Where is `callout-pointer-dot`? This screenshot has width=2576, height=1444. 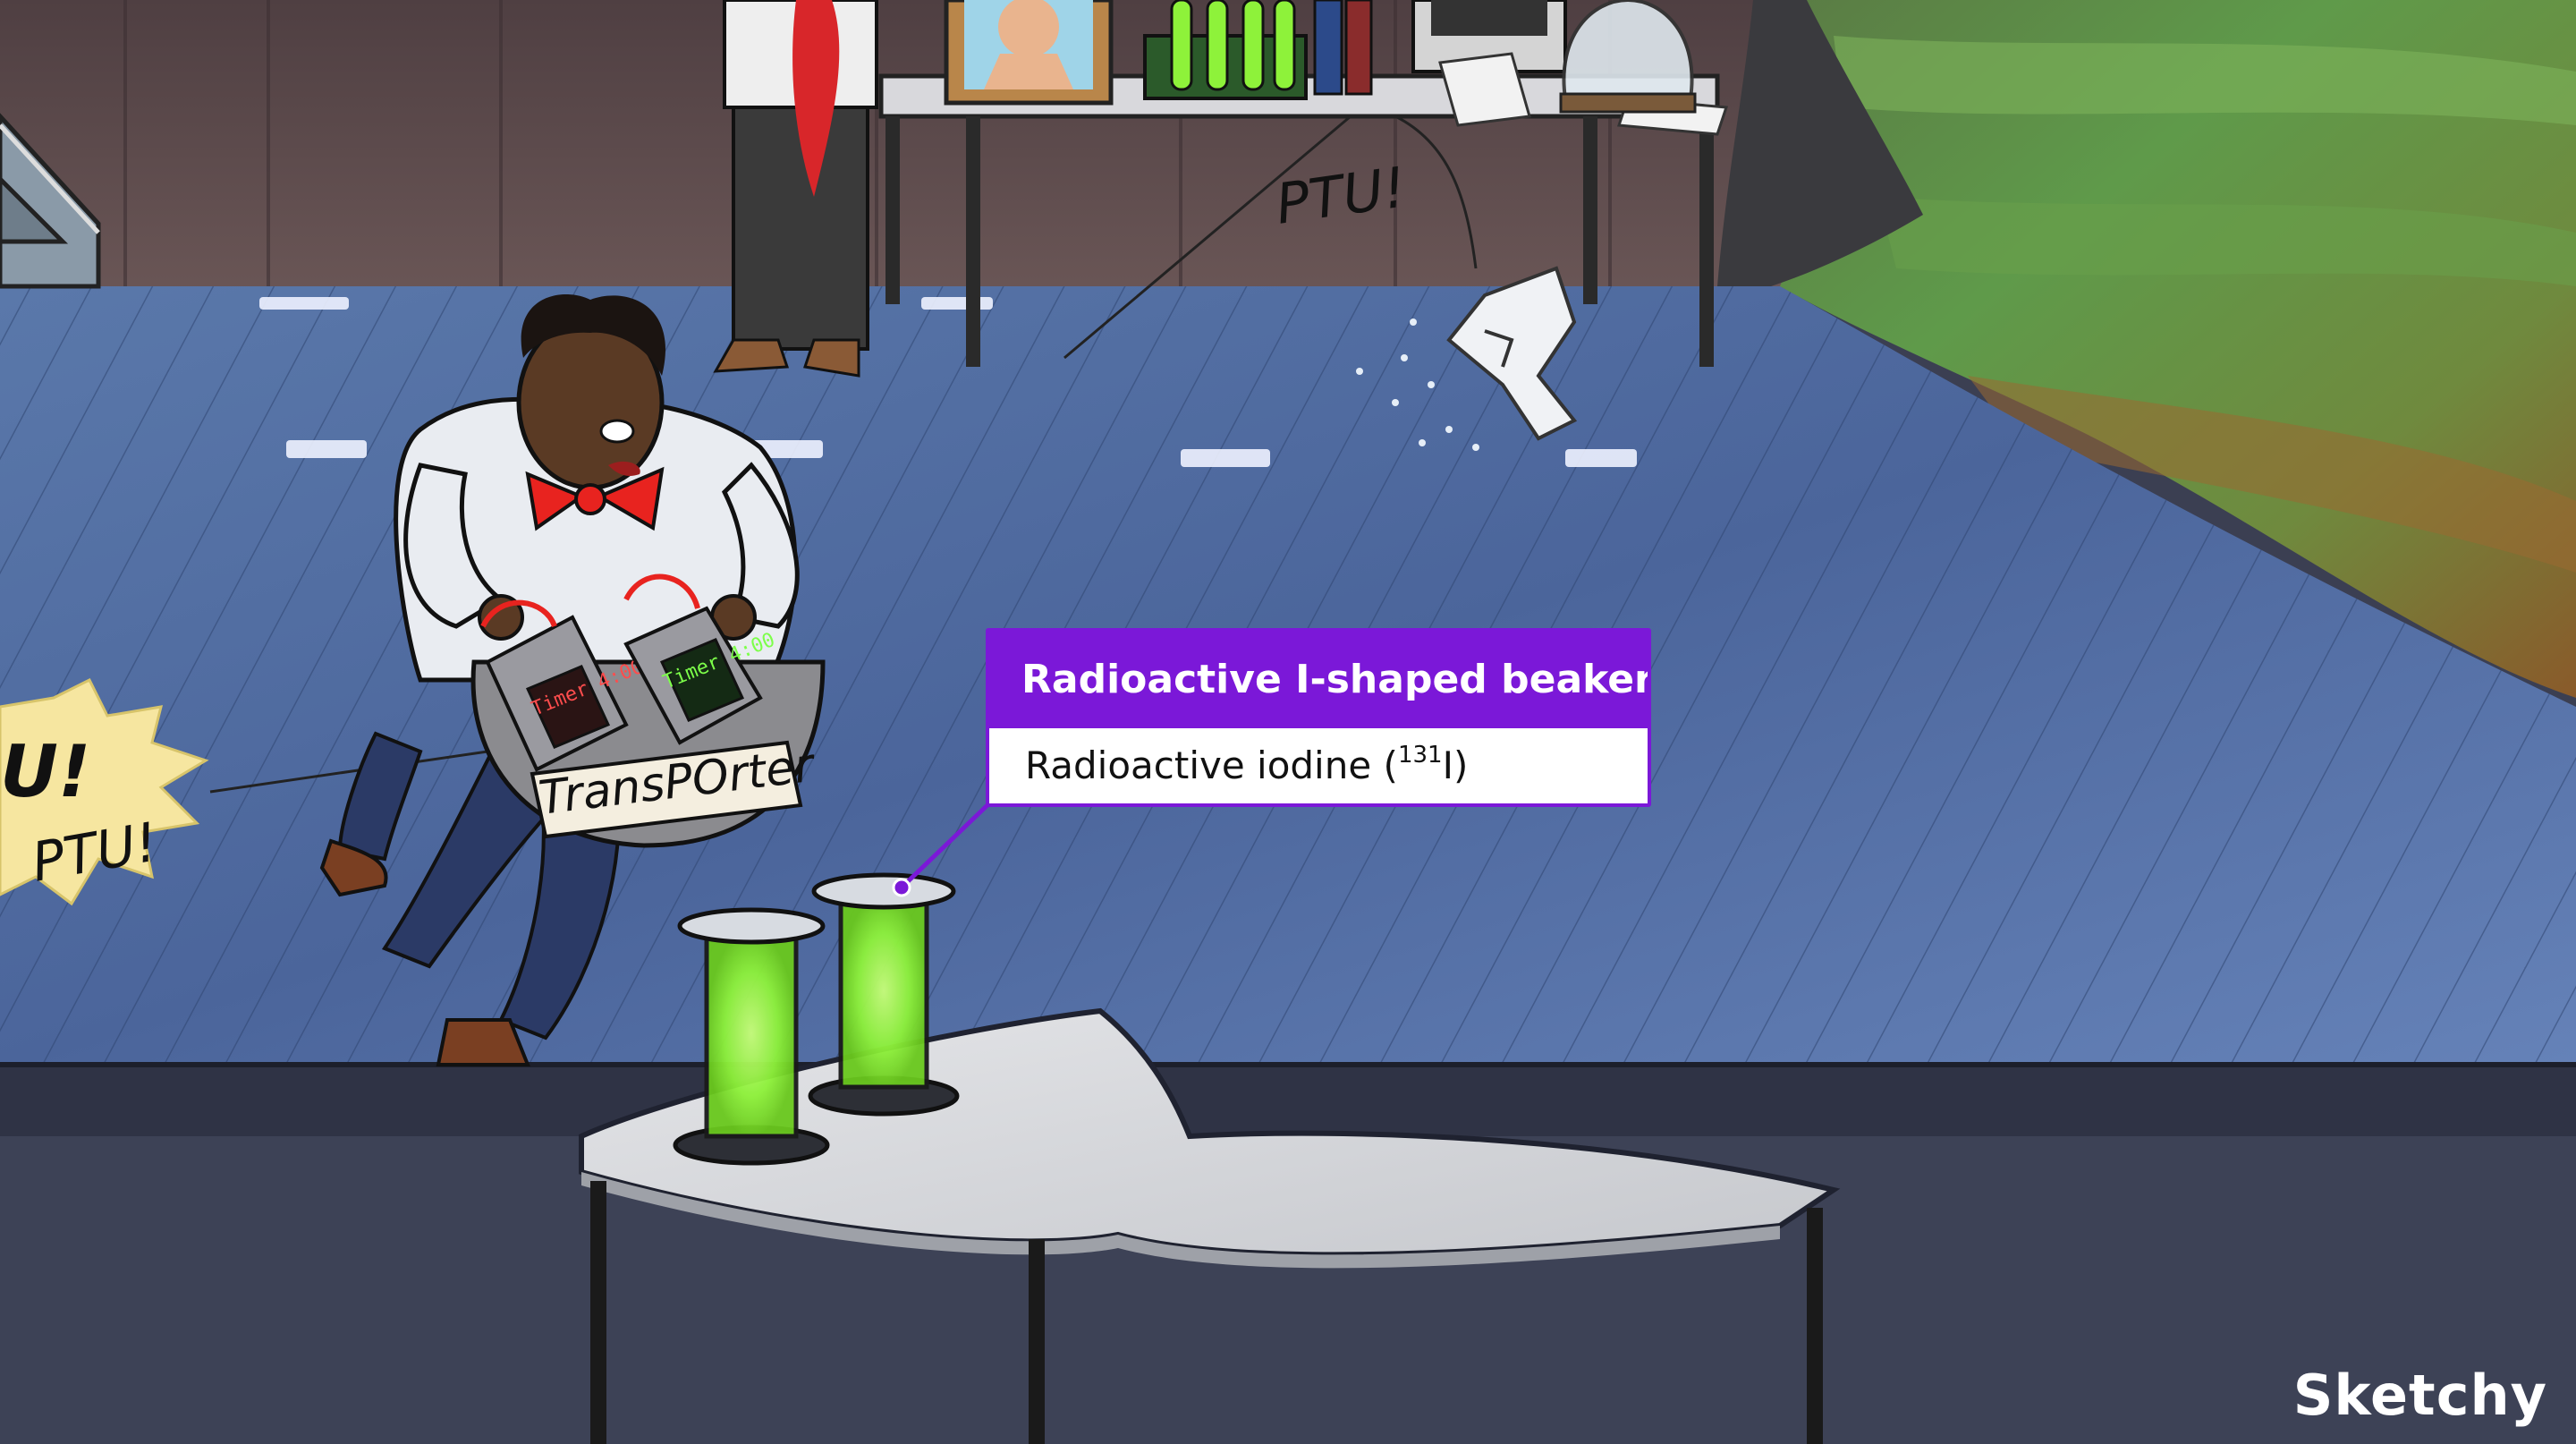 callout-pointer-dot is located at coordinates (901, 887).